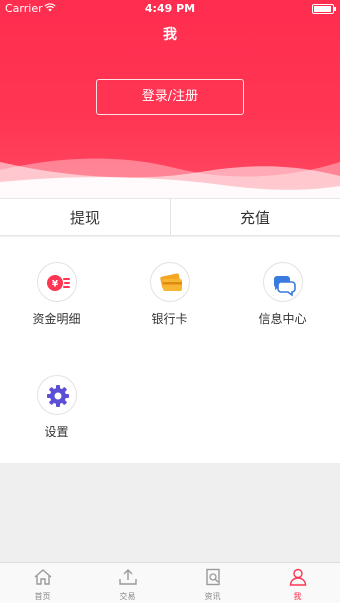 The width and height of the screenshot is (340, 603). What do you see at coordinates (56, 294) in the screenshot?
I see `menu-item-money-details: ¥ 资金明细` at bounding box center [56, 294].